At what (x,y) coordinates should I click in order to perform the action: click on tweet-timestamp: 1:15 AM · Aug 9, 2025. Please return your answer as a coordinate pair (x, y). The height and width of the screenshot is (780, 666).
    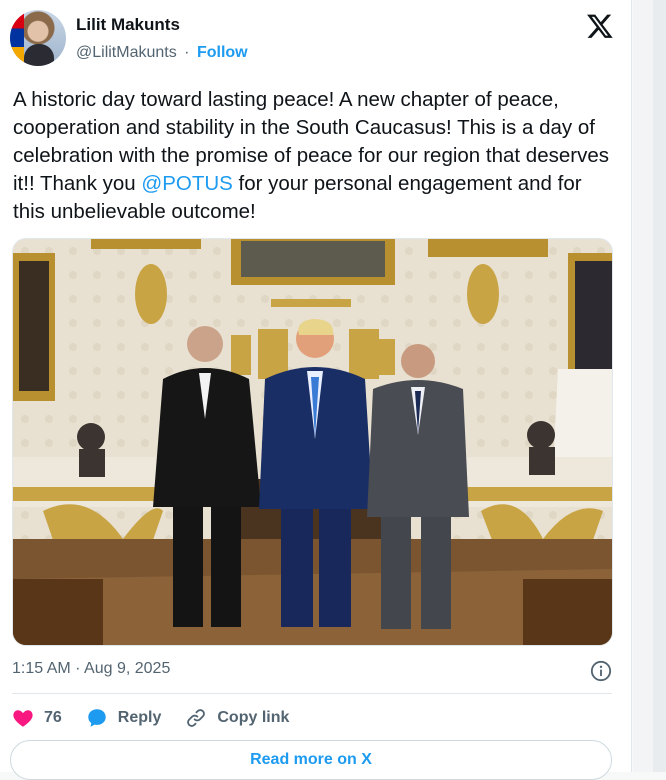
    Looking at the image, I should click on (91, 669).